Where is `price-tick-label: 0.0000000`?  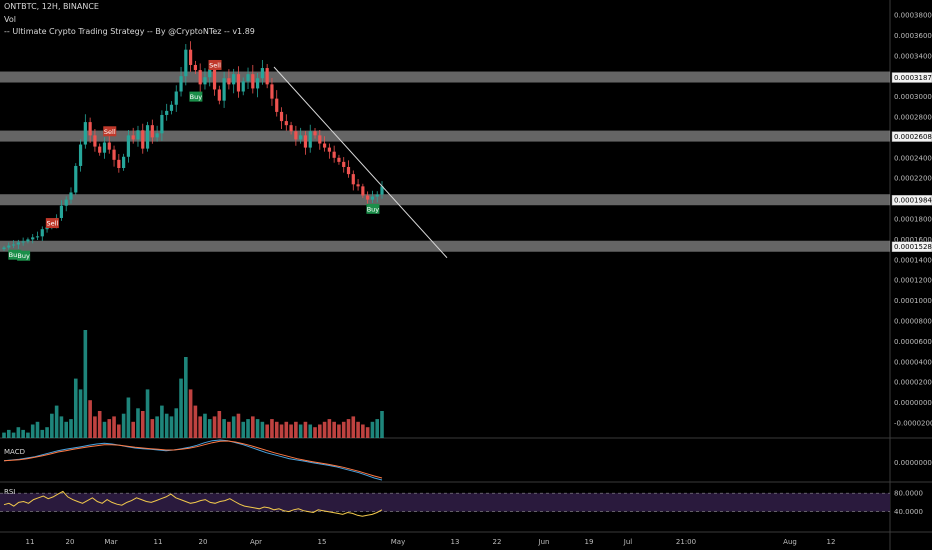
price-tick-label: 0.0000000 is located at coordinates (913, 403).